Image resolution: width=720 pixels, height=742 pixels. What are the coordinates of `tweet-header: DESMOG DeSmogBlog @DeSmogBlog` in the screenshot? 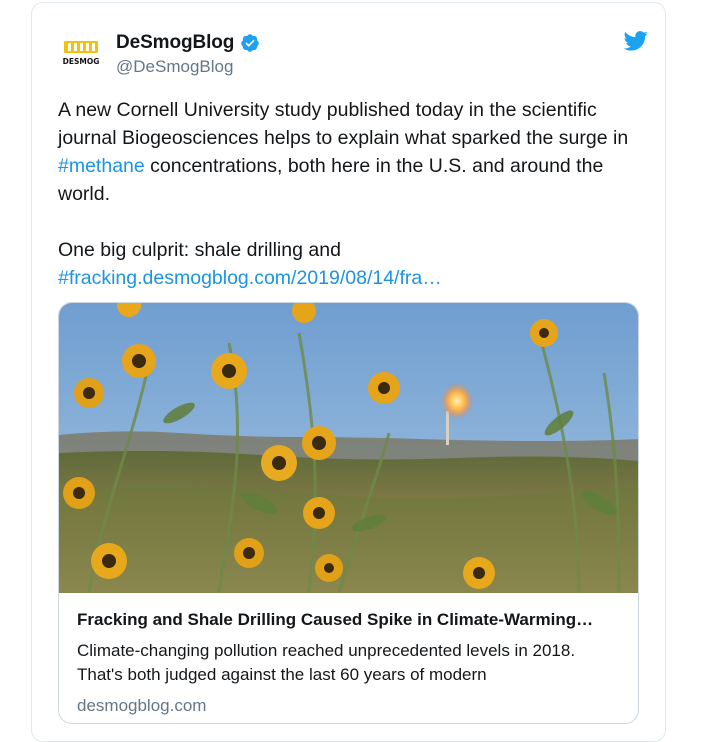 It's located at (353, 53).